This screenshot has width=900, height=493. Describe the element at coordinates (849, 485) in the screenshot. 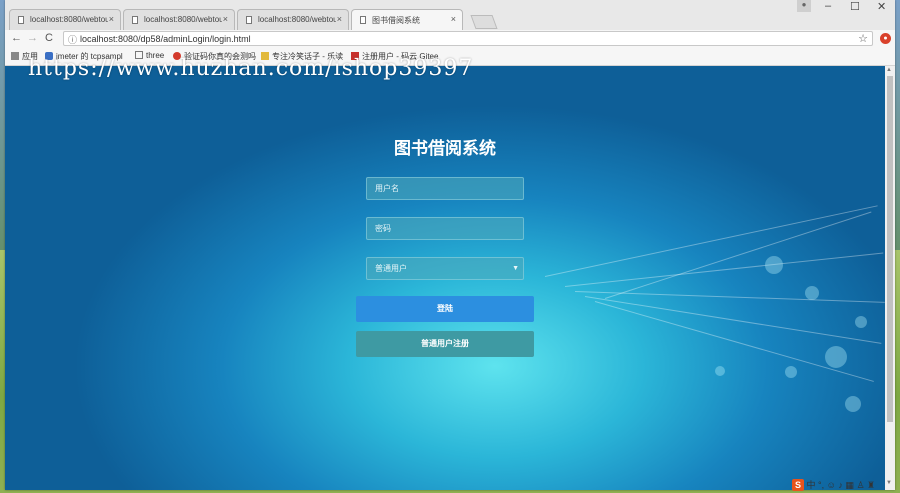

I see `keyboard-icon: ▦` at that location.